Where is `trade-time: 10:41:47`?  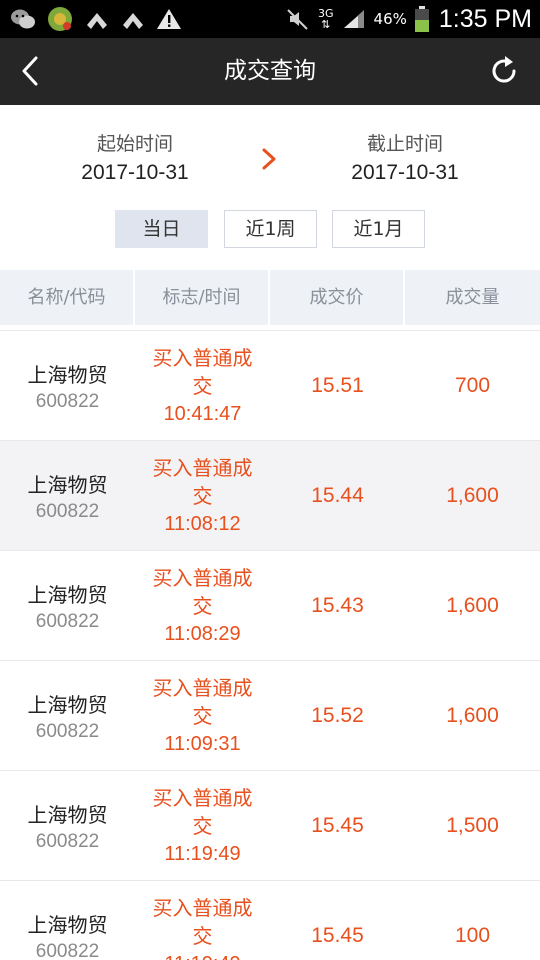
trade-time: 10:41:47 is located at coordinates (202, 413).